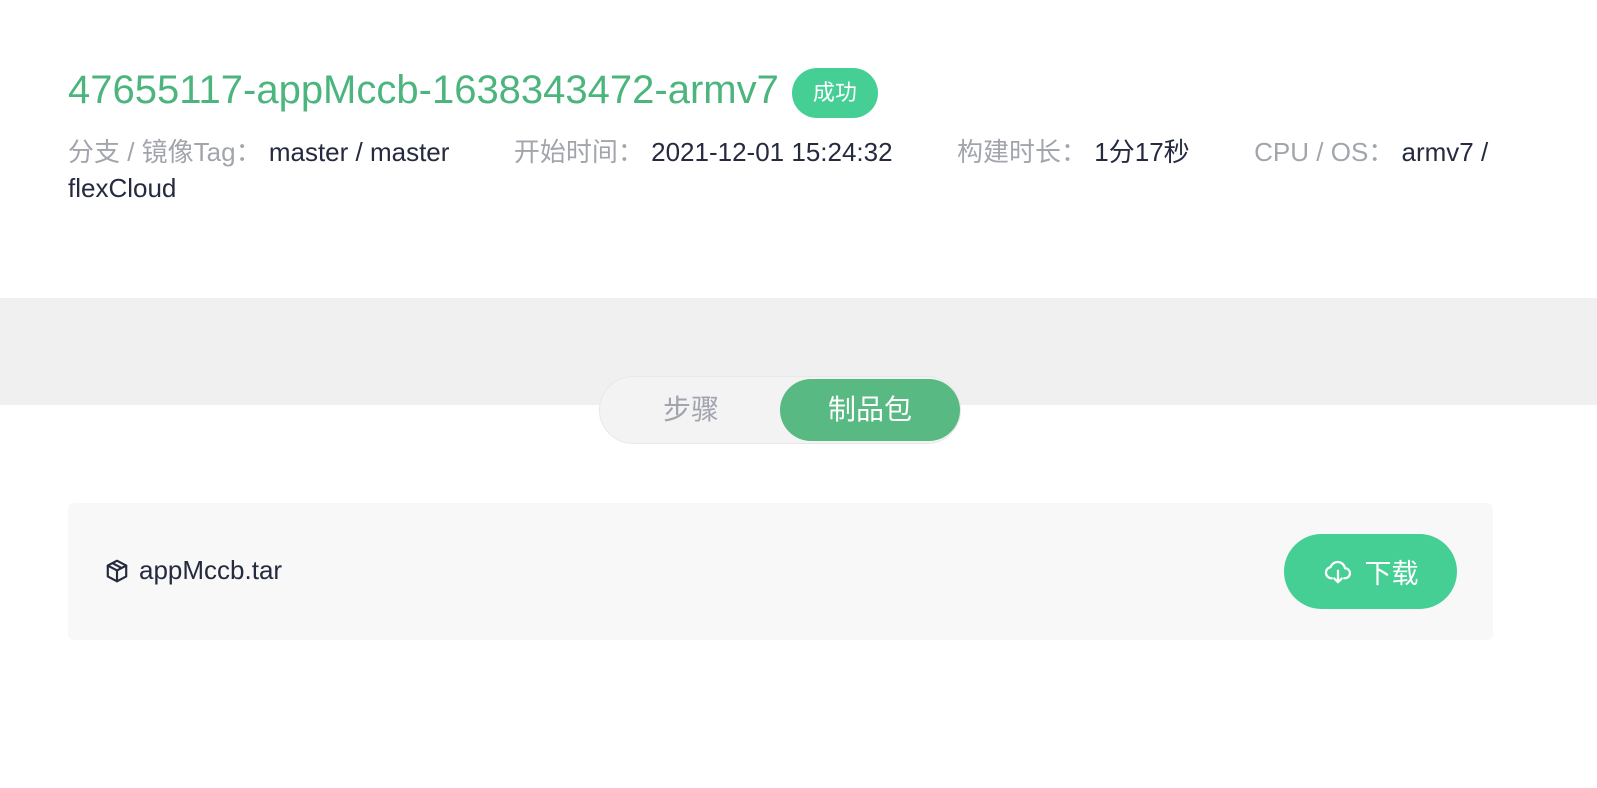  I want to click on download-button: 下载, so click(1370, 571).